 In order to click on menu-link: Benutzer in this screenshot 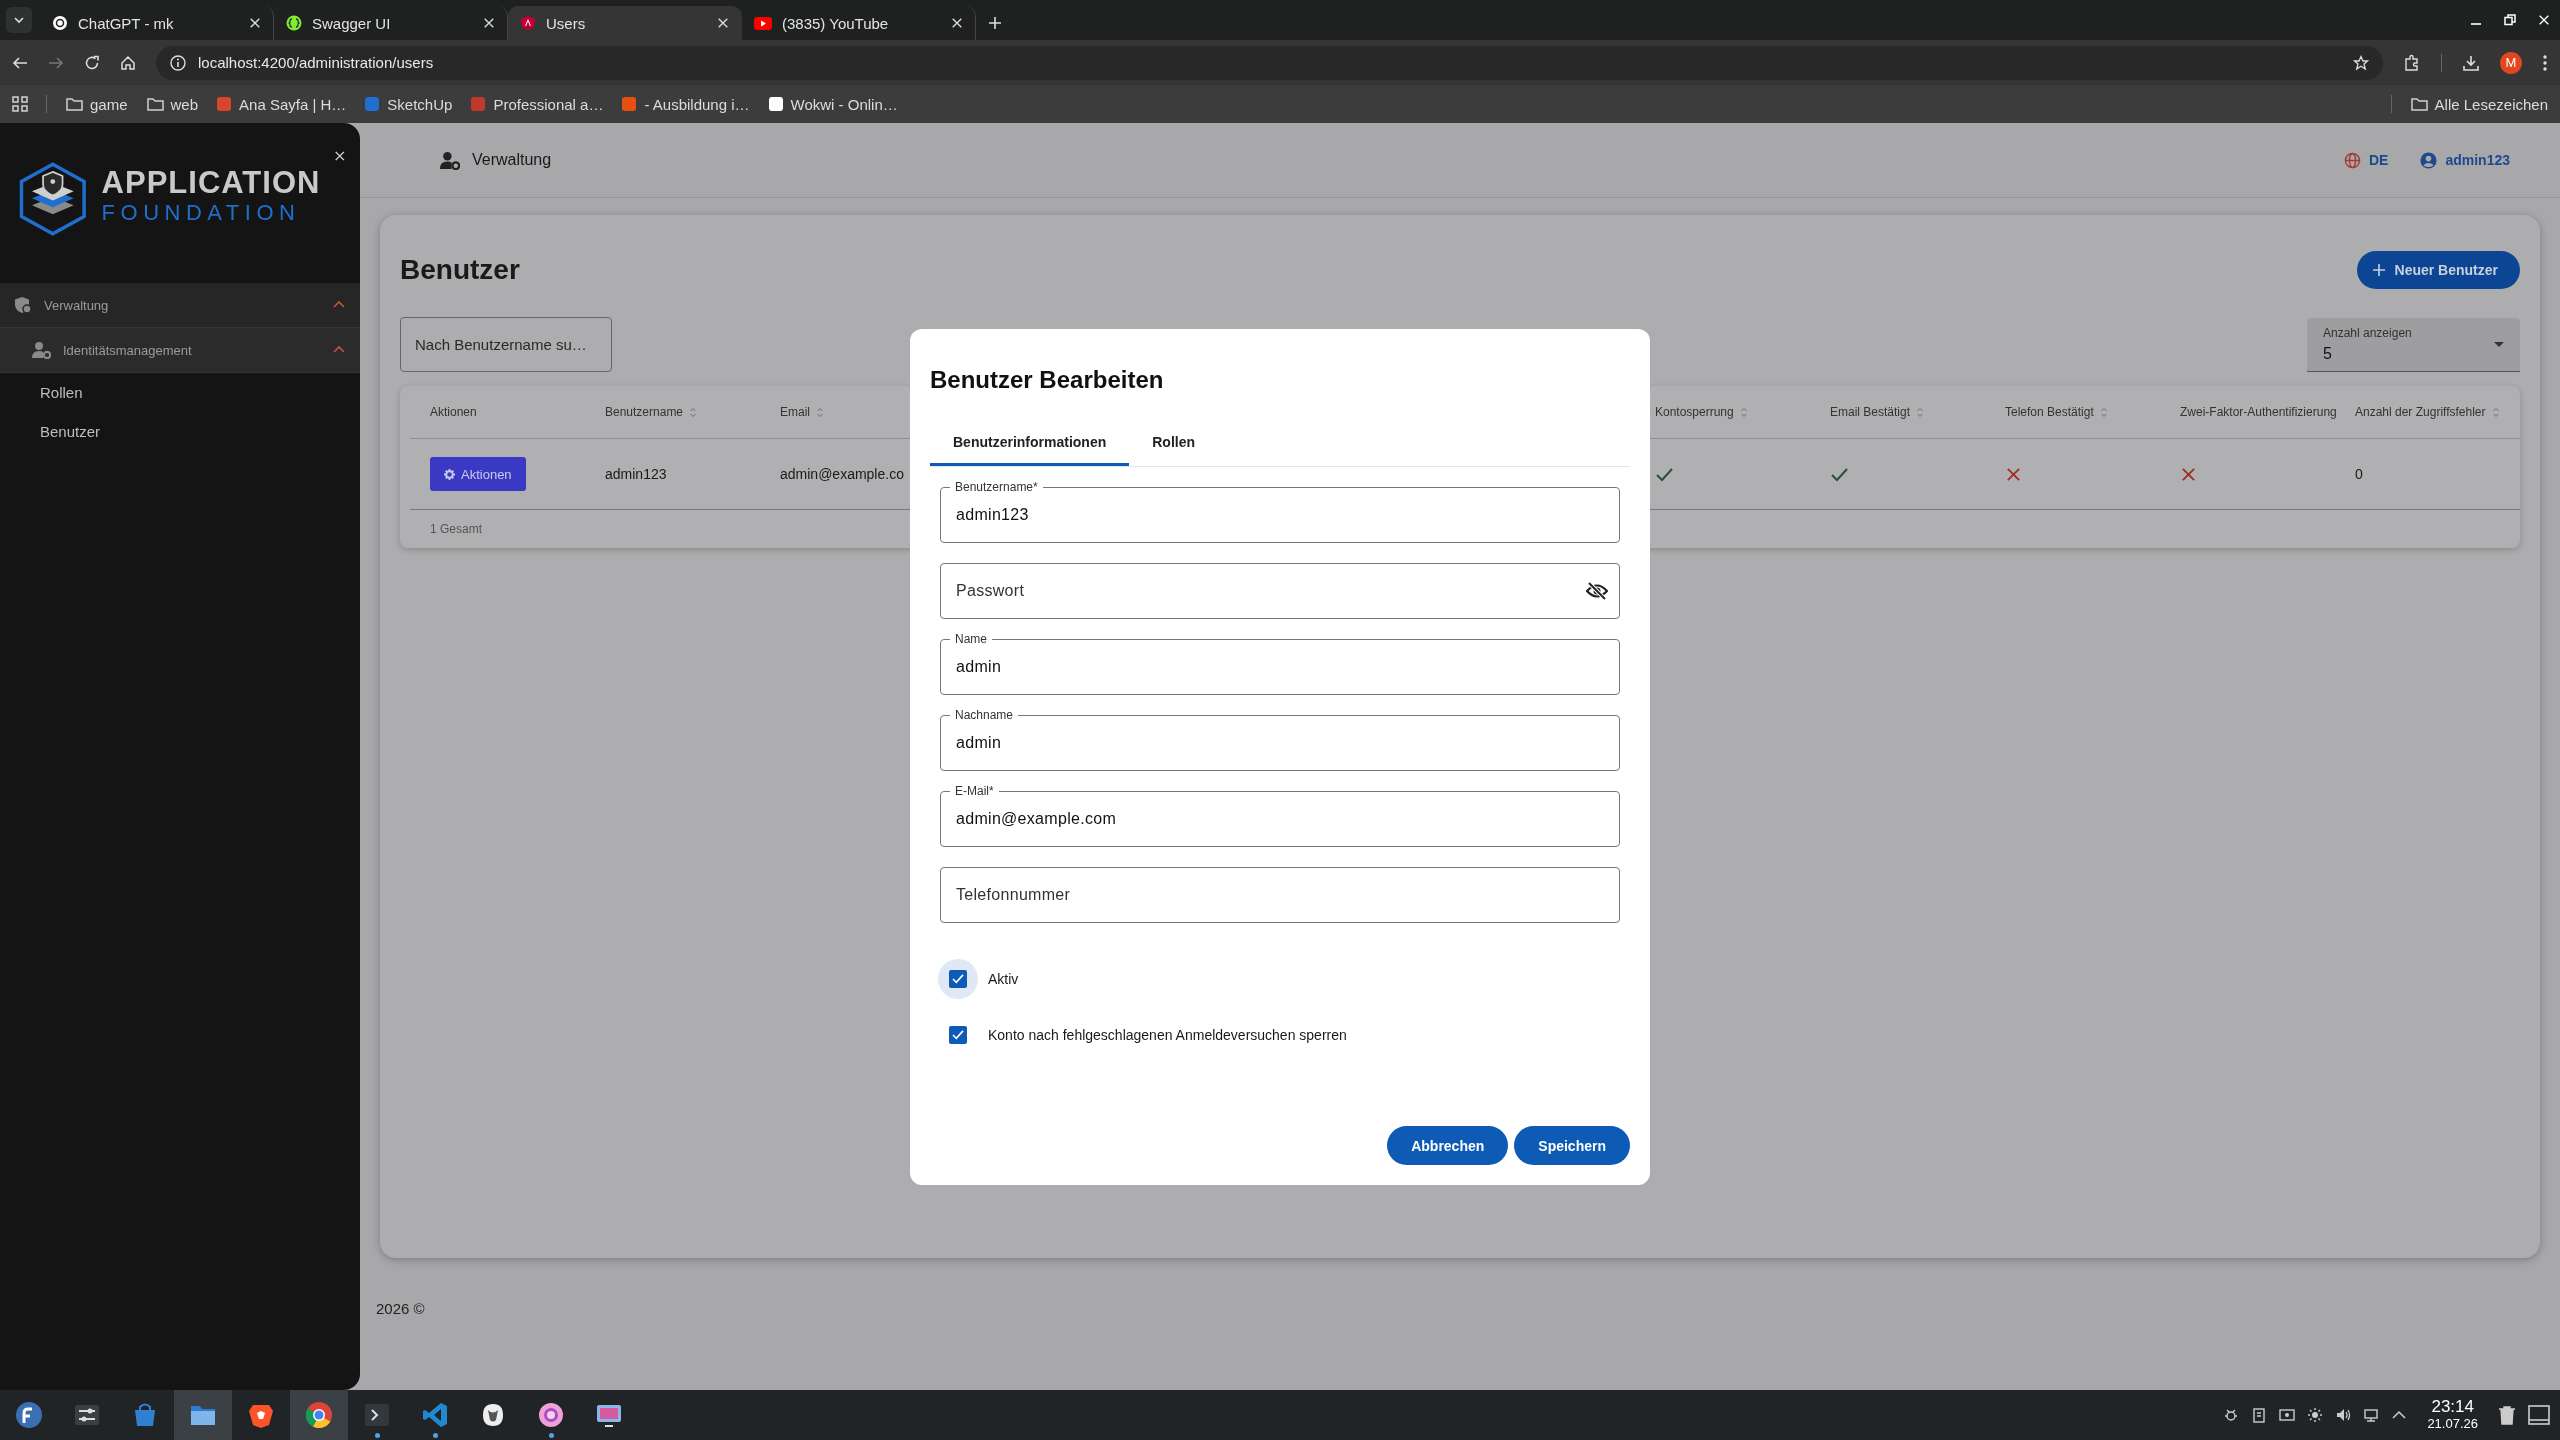, I will do `click(180, 431)`.